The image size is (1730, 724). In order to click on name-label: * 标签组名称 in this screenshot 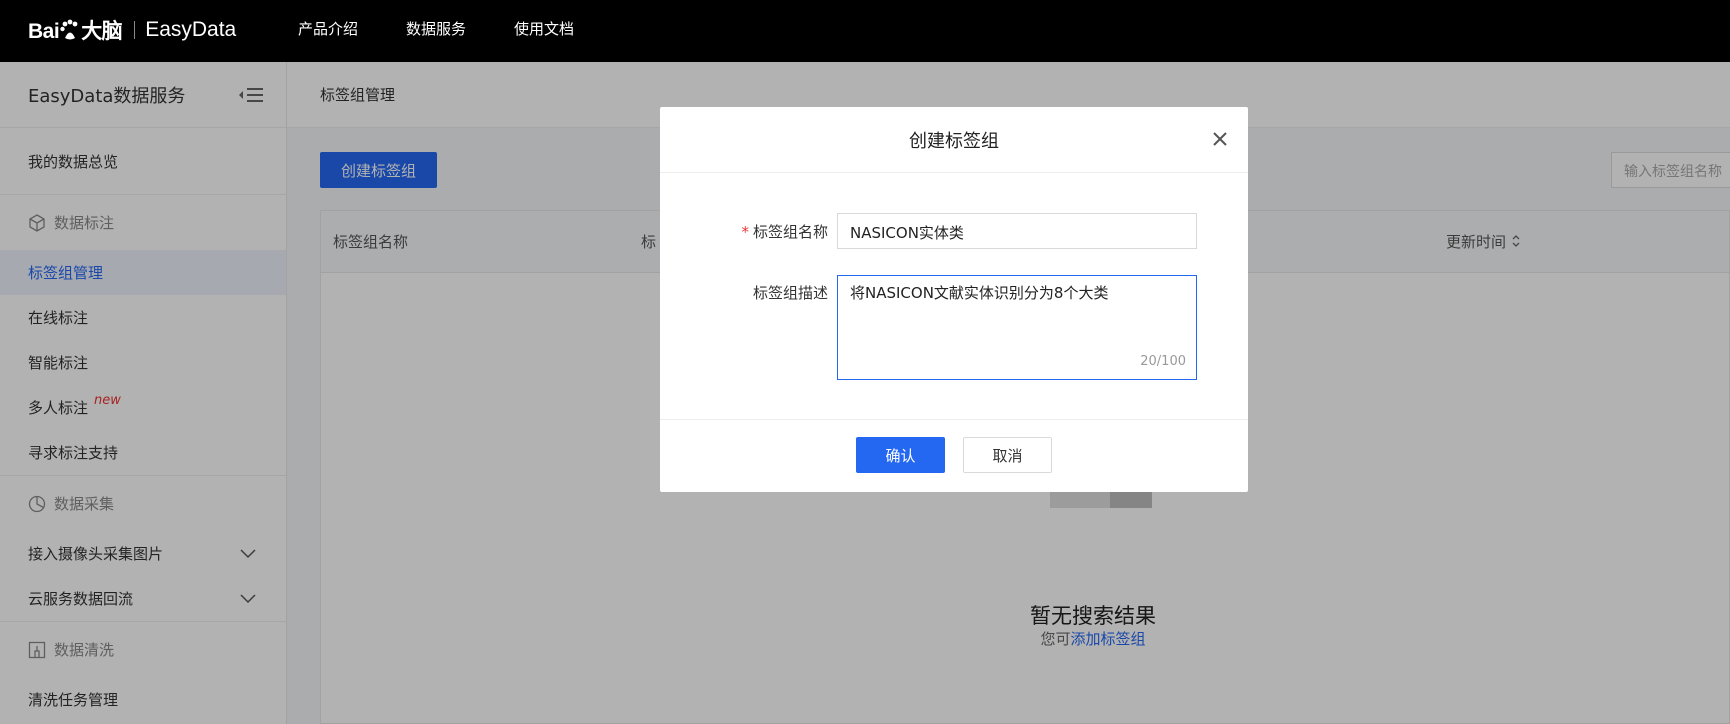, I will do `click(784, 231)`.